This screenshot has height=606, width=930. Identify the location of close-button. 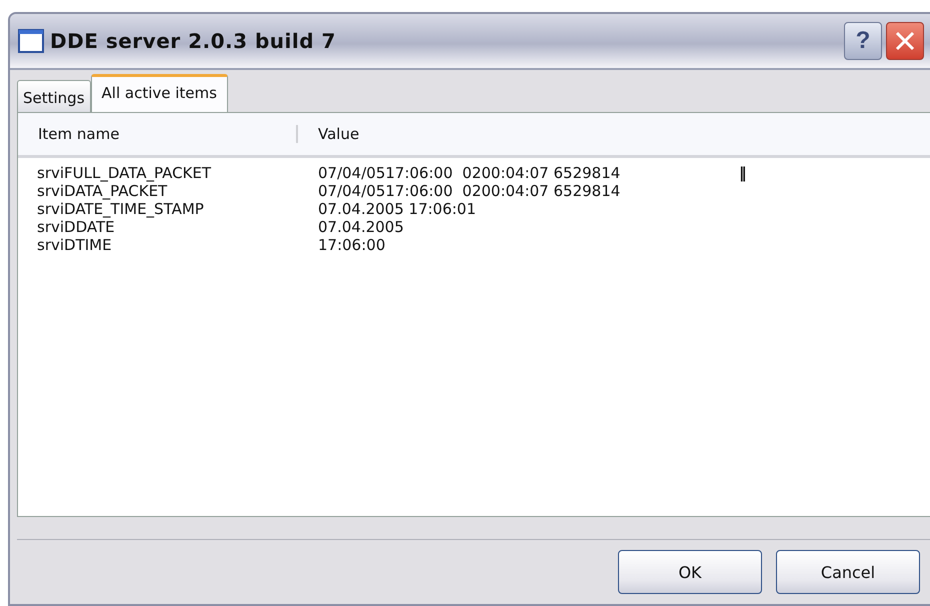
(905, 41).